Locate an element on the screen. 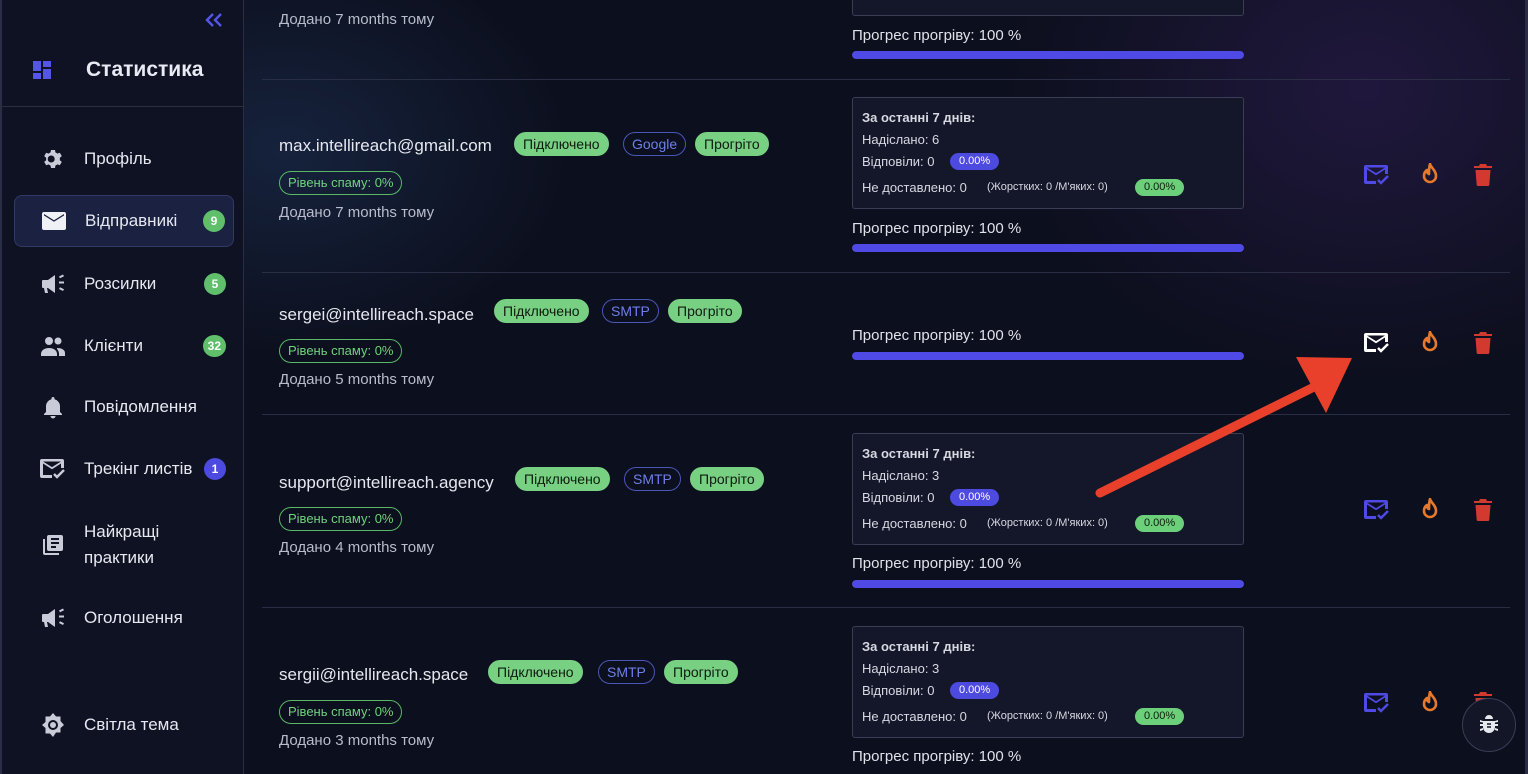  sidebar-item-clients: Клієнти 32 is located at coordinates (124, 346).